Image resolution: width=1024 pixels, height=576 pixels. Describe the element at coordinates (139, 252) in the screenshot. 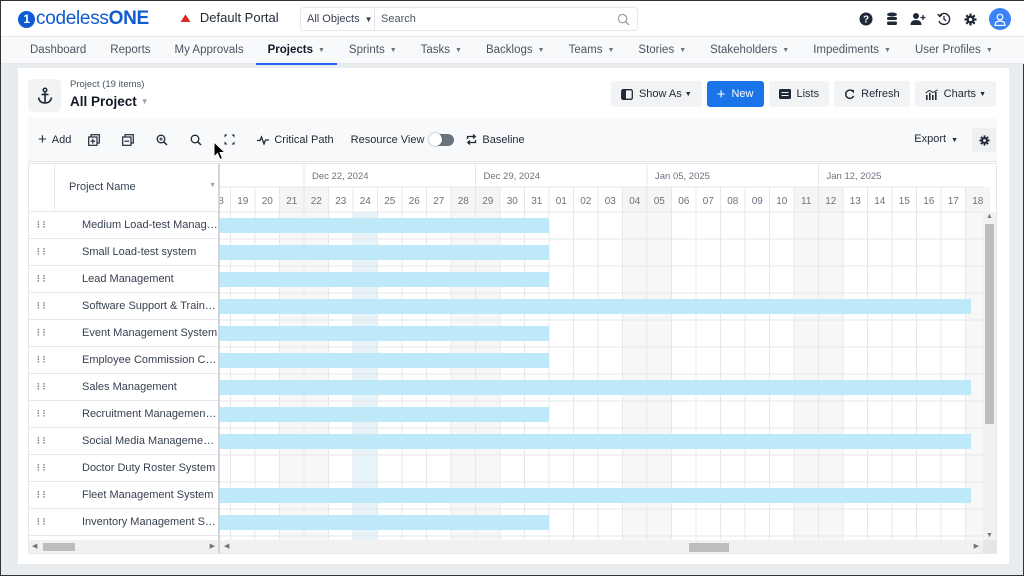

I see `project-name-cell: Small Load-test system` at that location.